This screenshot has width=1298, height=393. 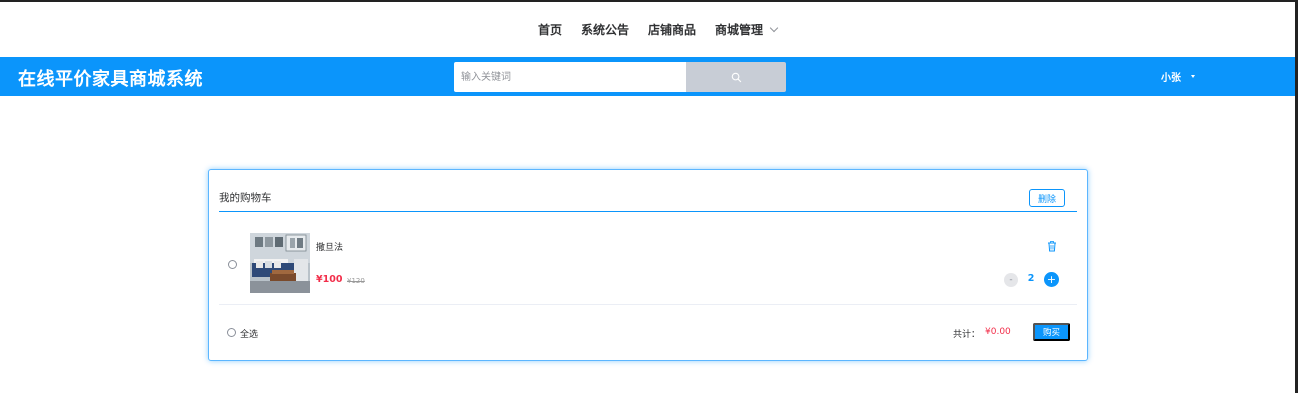 I want to click on search-icon, so click(x=736, y=77).